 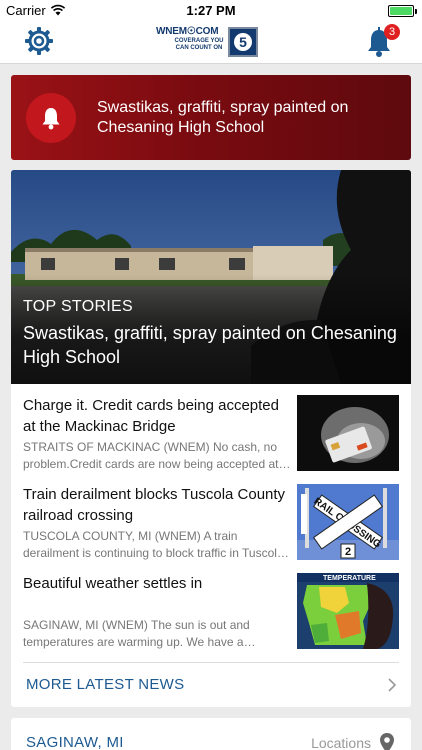 I want to click on story-thumbnail: RAIL CROSSING 2, so click(x=348, y=522).